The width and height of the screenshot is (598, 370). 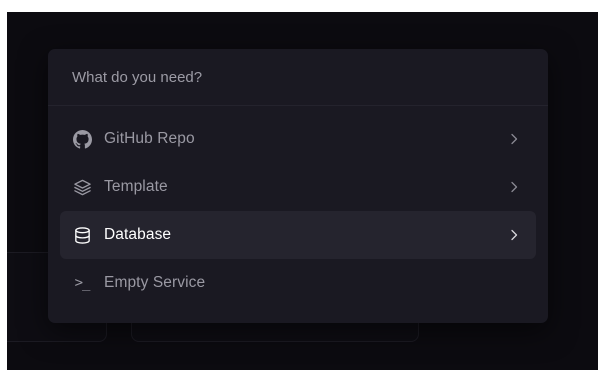 What do you see at coordinates (82, 139) in the screenshot?
I see `github-icon` at bounding box center [82, 139].